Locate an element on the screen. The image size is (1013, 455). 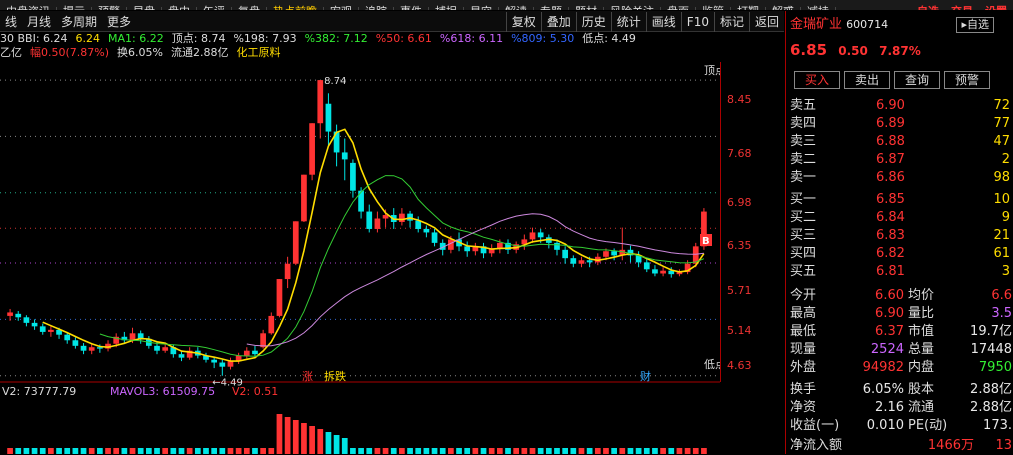
net-inflow-extra: 13 is located at coordinates (1003, 445).